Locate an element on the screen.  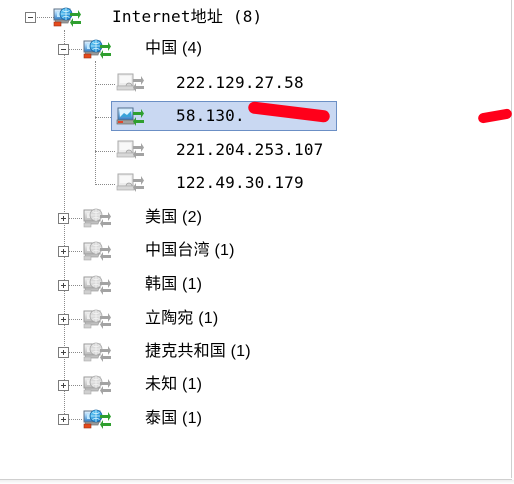
tree-node-china: 中国 (4) is located at coordinates (130, 49).